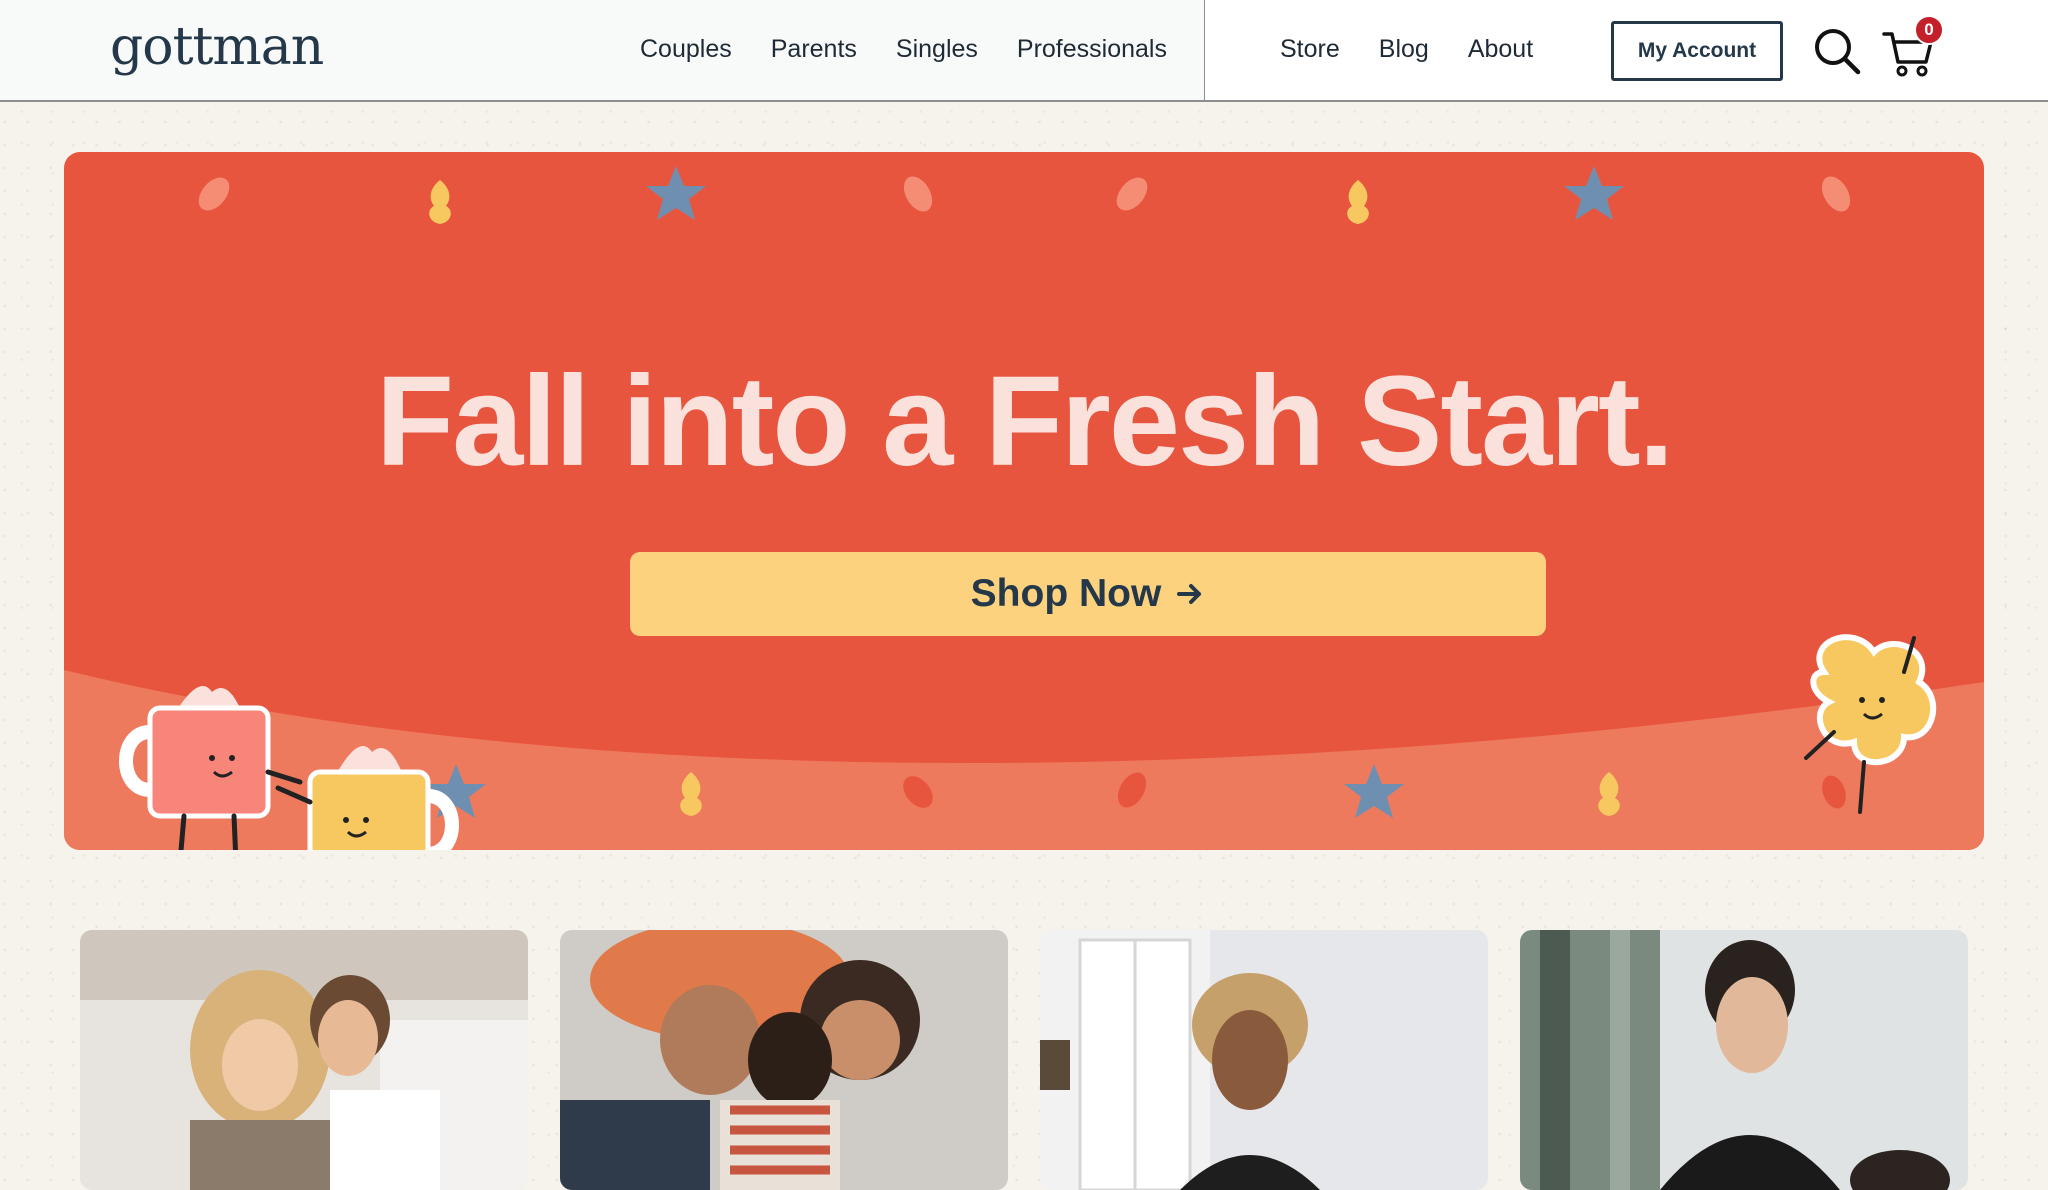 The image size is (2048, 1190). Describe the element at coordinates (1929, 30) in the screenshot. I see `cart-count-badge: 0` at that location.